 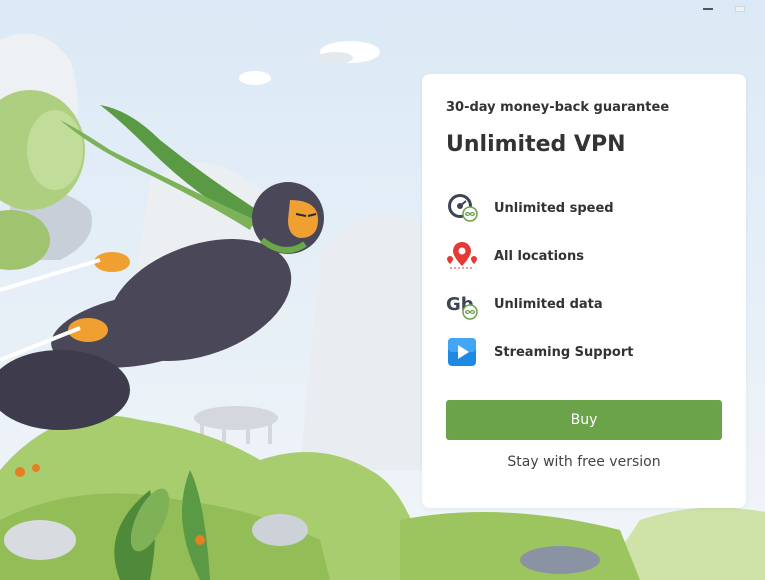 What do you see at coordinates (463, 208) in the screenshot?
I see `speedometer-icon` at bounding box center [463, 208].